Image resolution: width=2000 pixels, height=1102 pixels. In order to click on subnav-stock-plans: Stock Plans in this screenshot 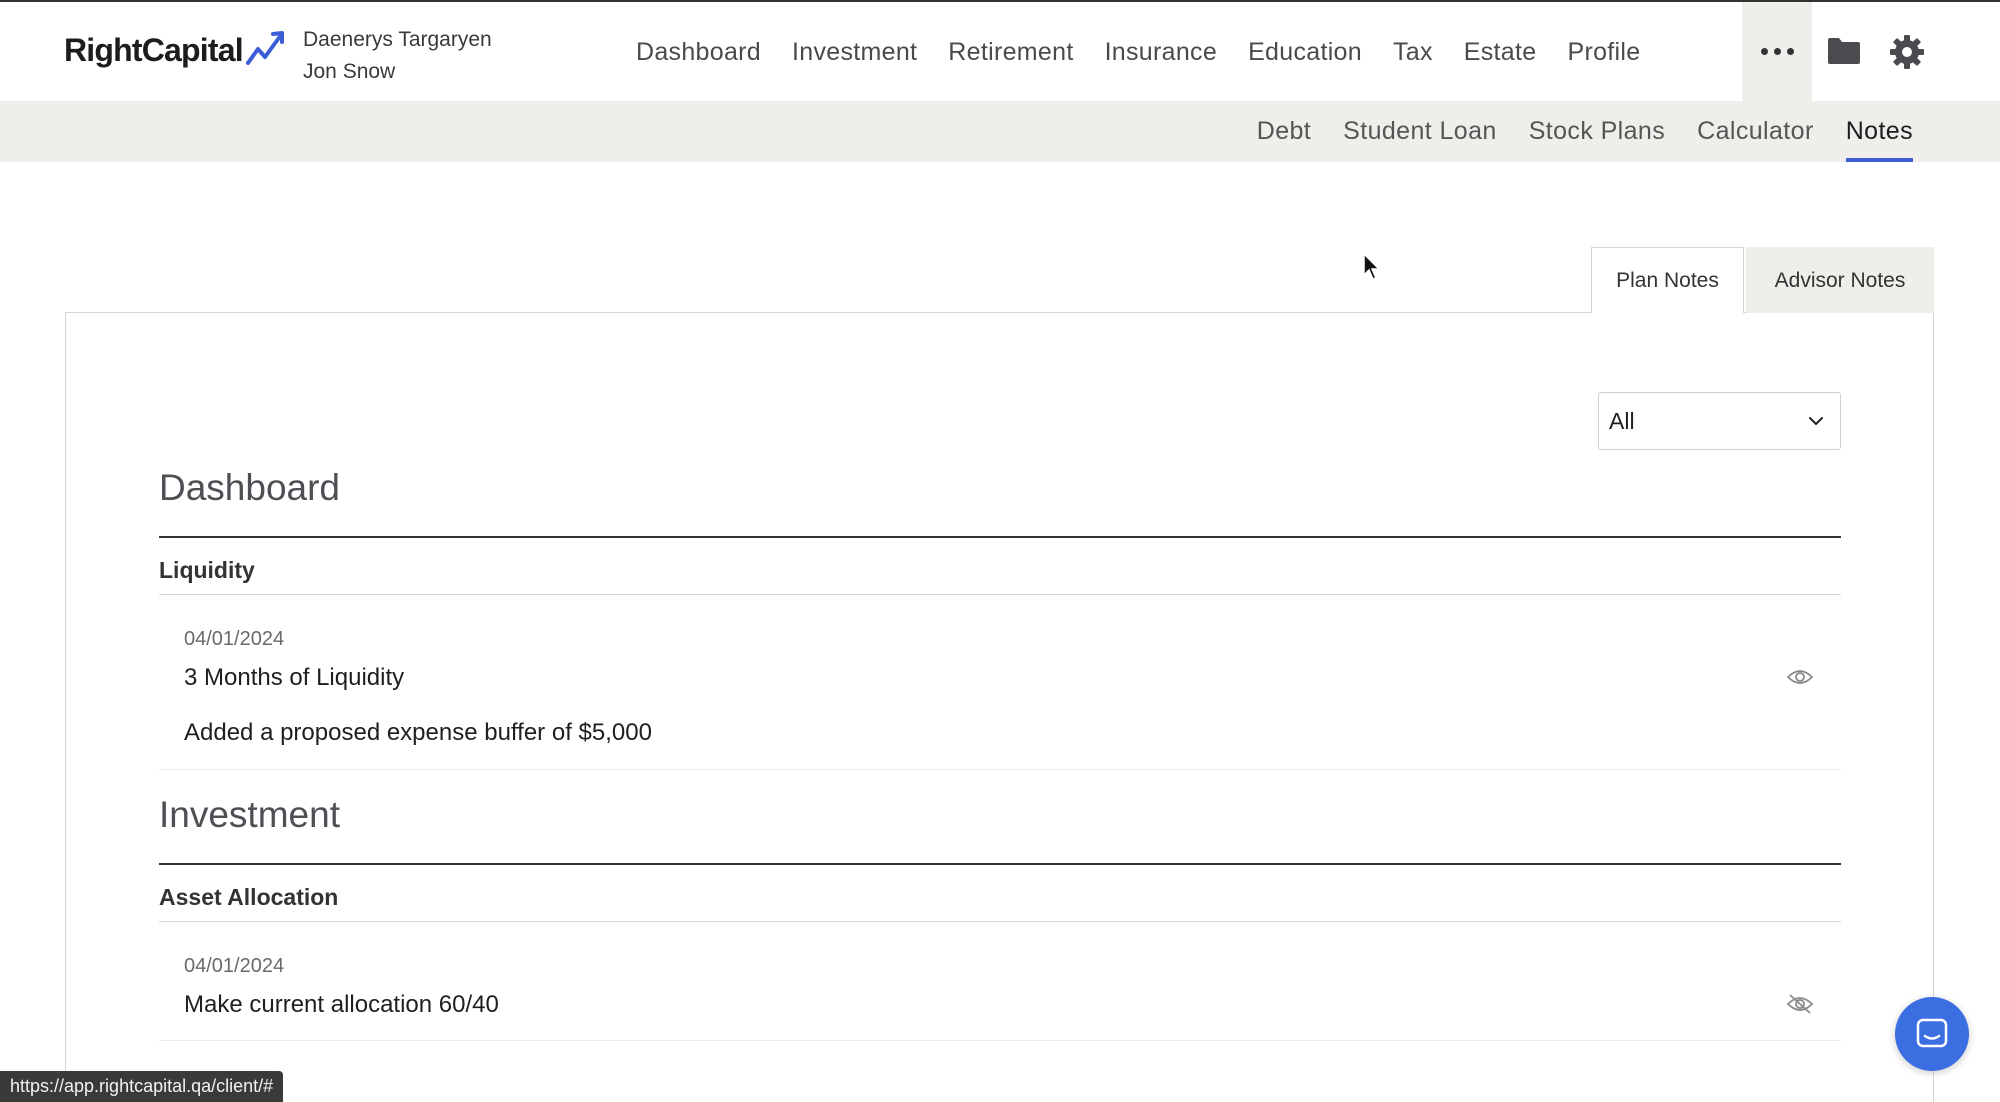, I will do `click(1597, 131)`.